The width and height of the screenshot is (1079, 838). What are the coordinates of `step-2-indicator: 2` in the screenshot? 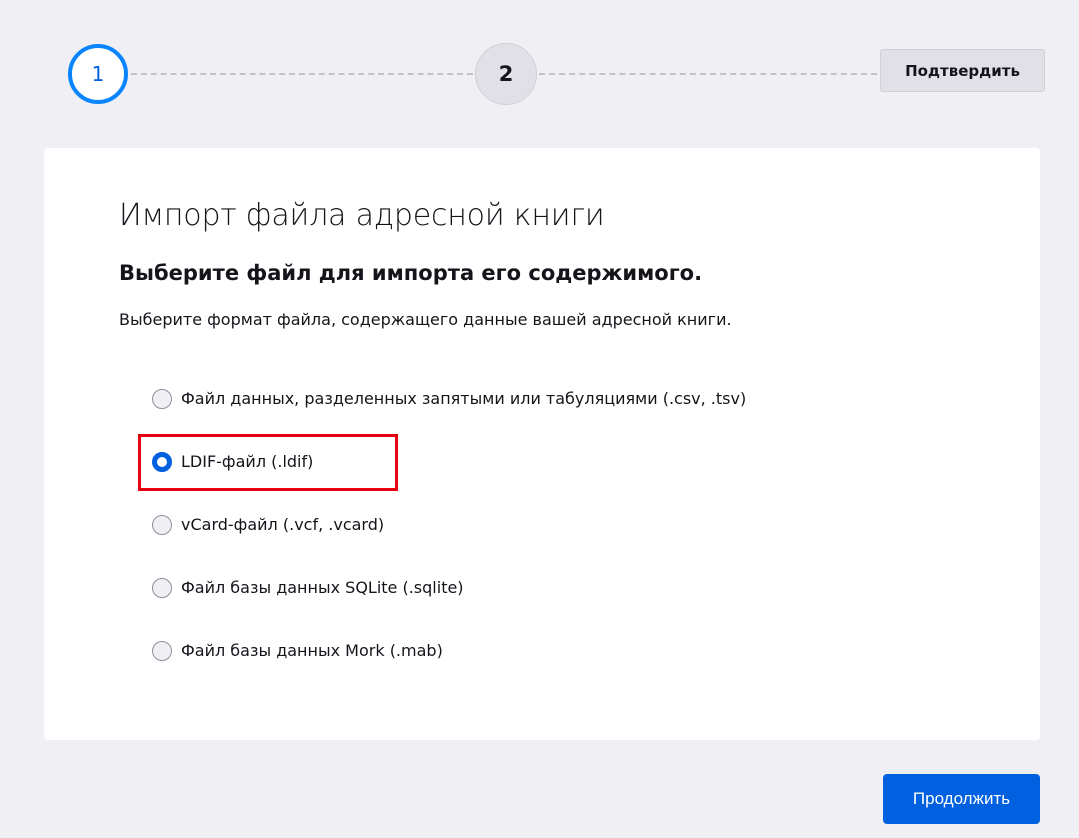 It's located at (506, 74).